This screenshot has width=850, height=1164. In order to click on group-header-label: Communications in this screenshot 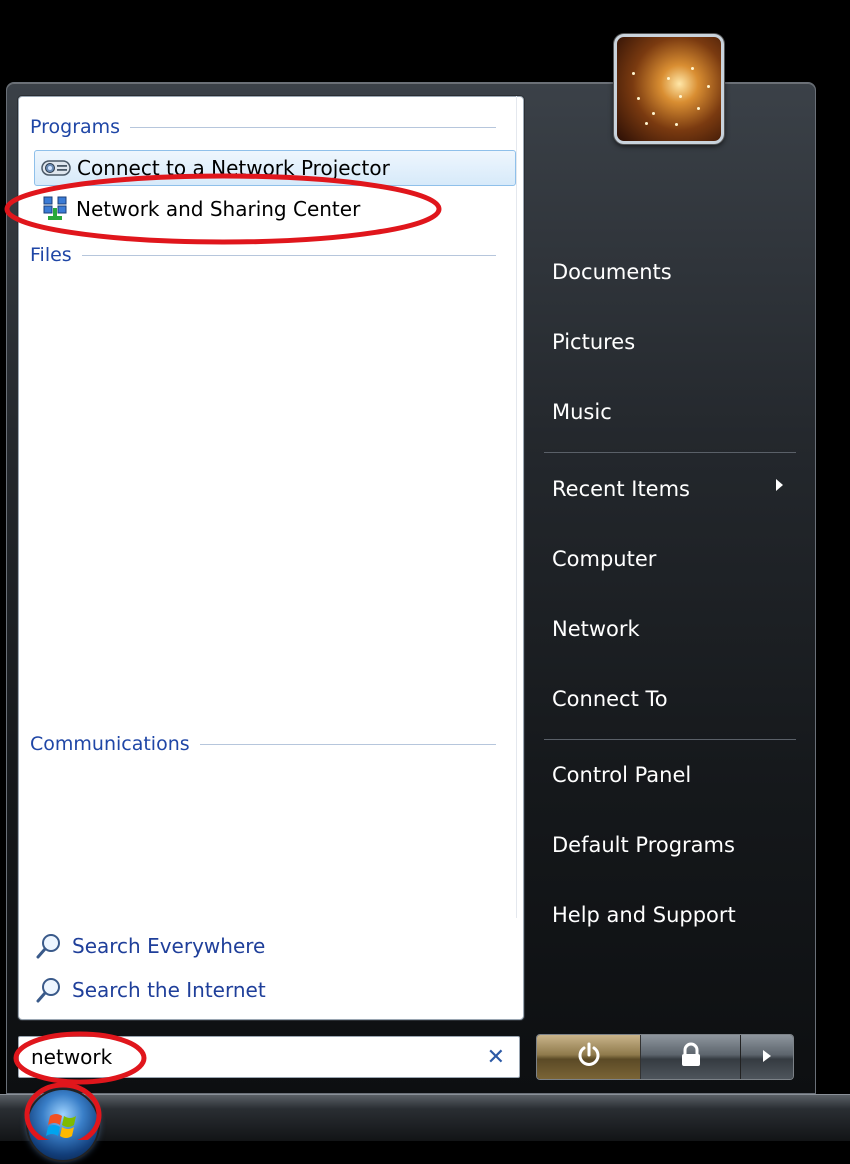, I will do `click(110, 744)`.